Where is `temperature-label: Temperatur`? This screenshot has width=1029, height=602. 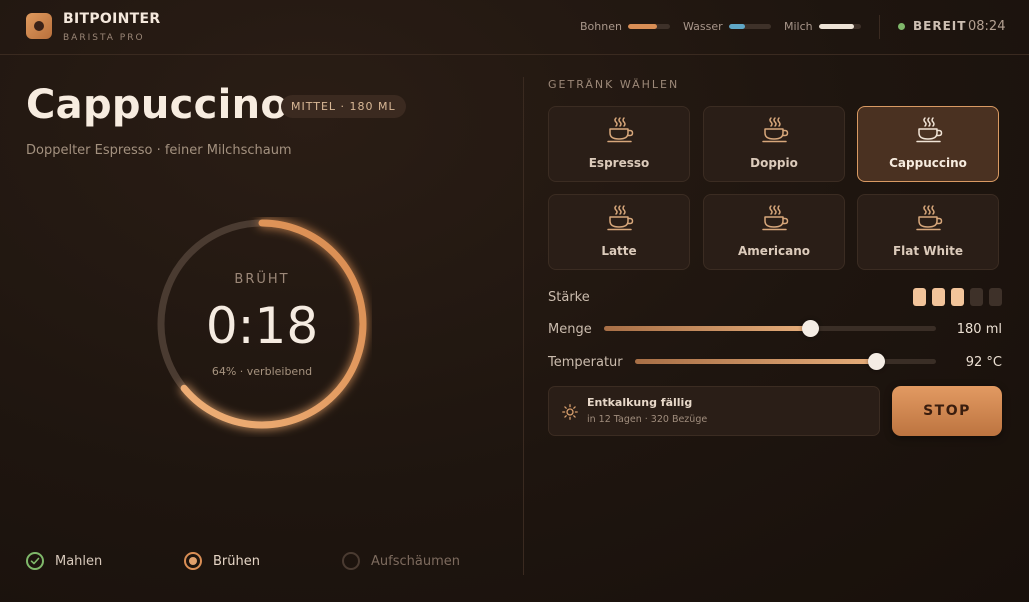 temperature-label: Temperatur is located at coordinates (585, 362).